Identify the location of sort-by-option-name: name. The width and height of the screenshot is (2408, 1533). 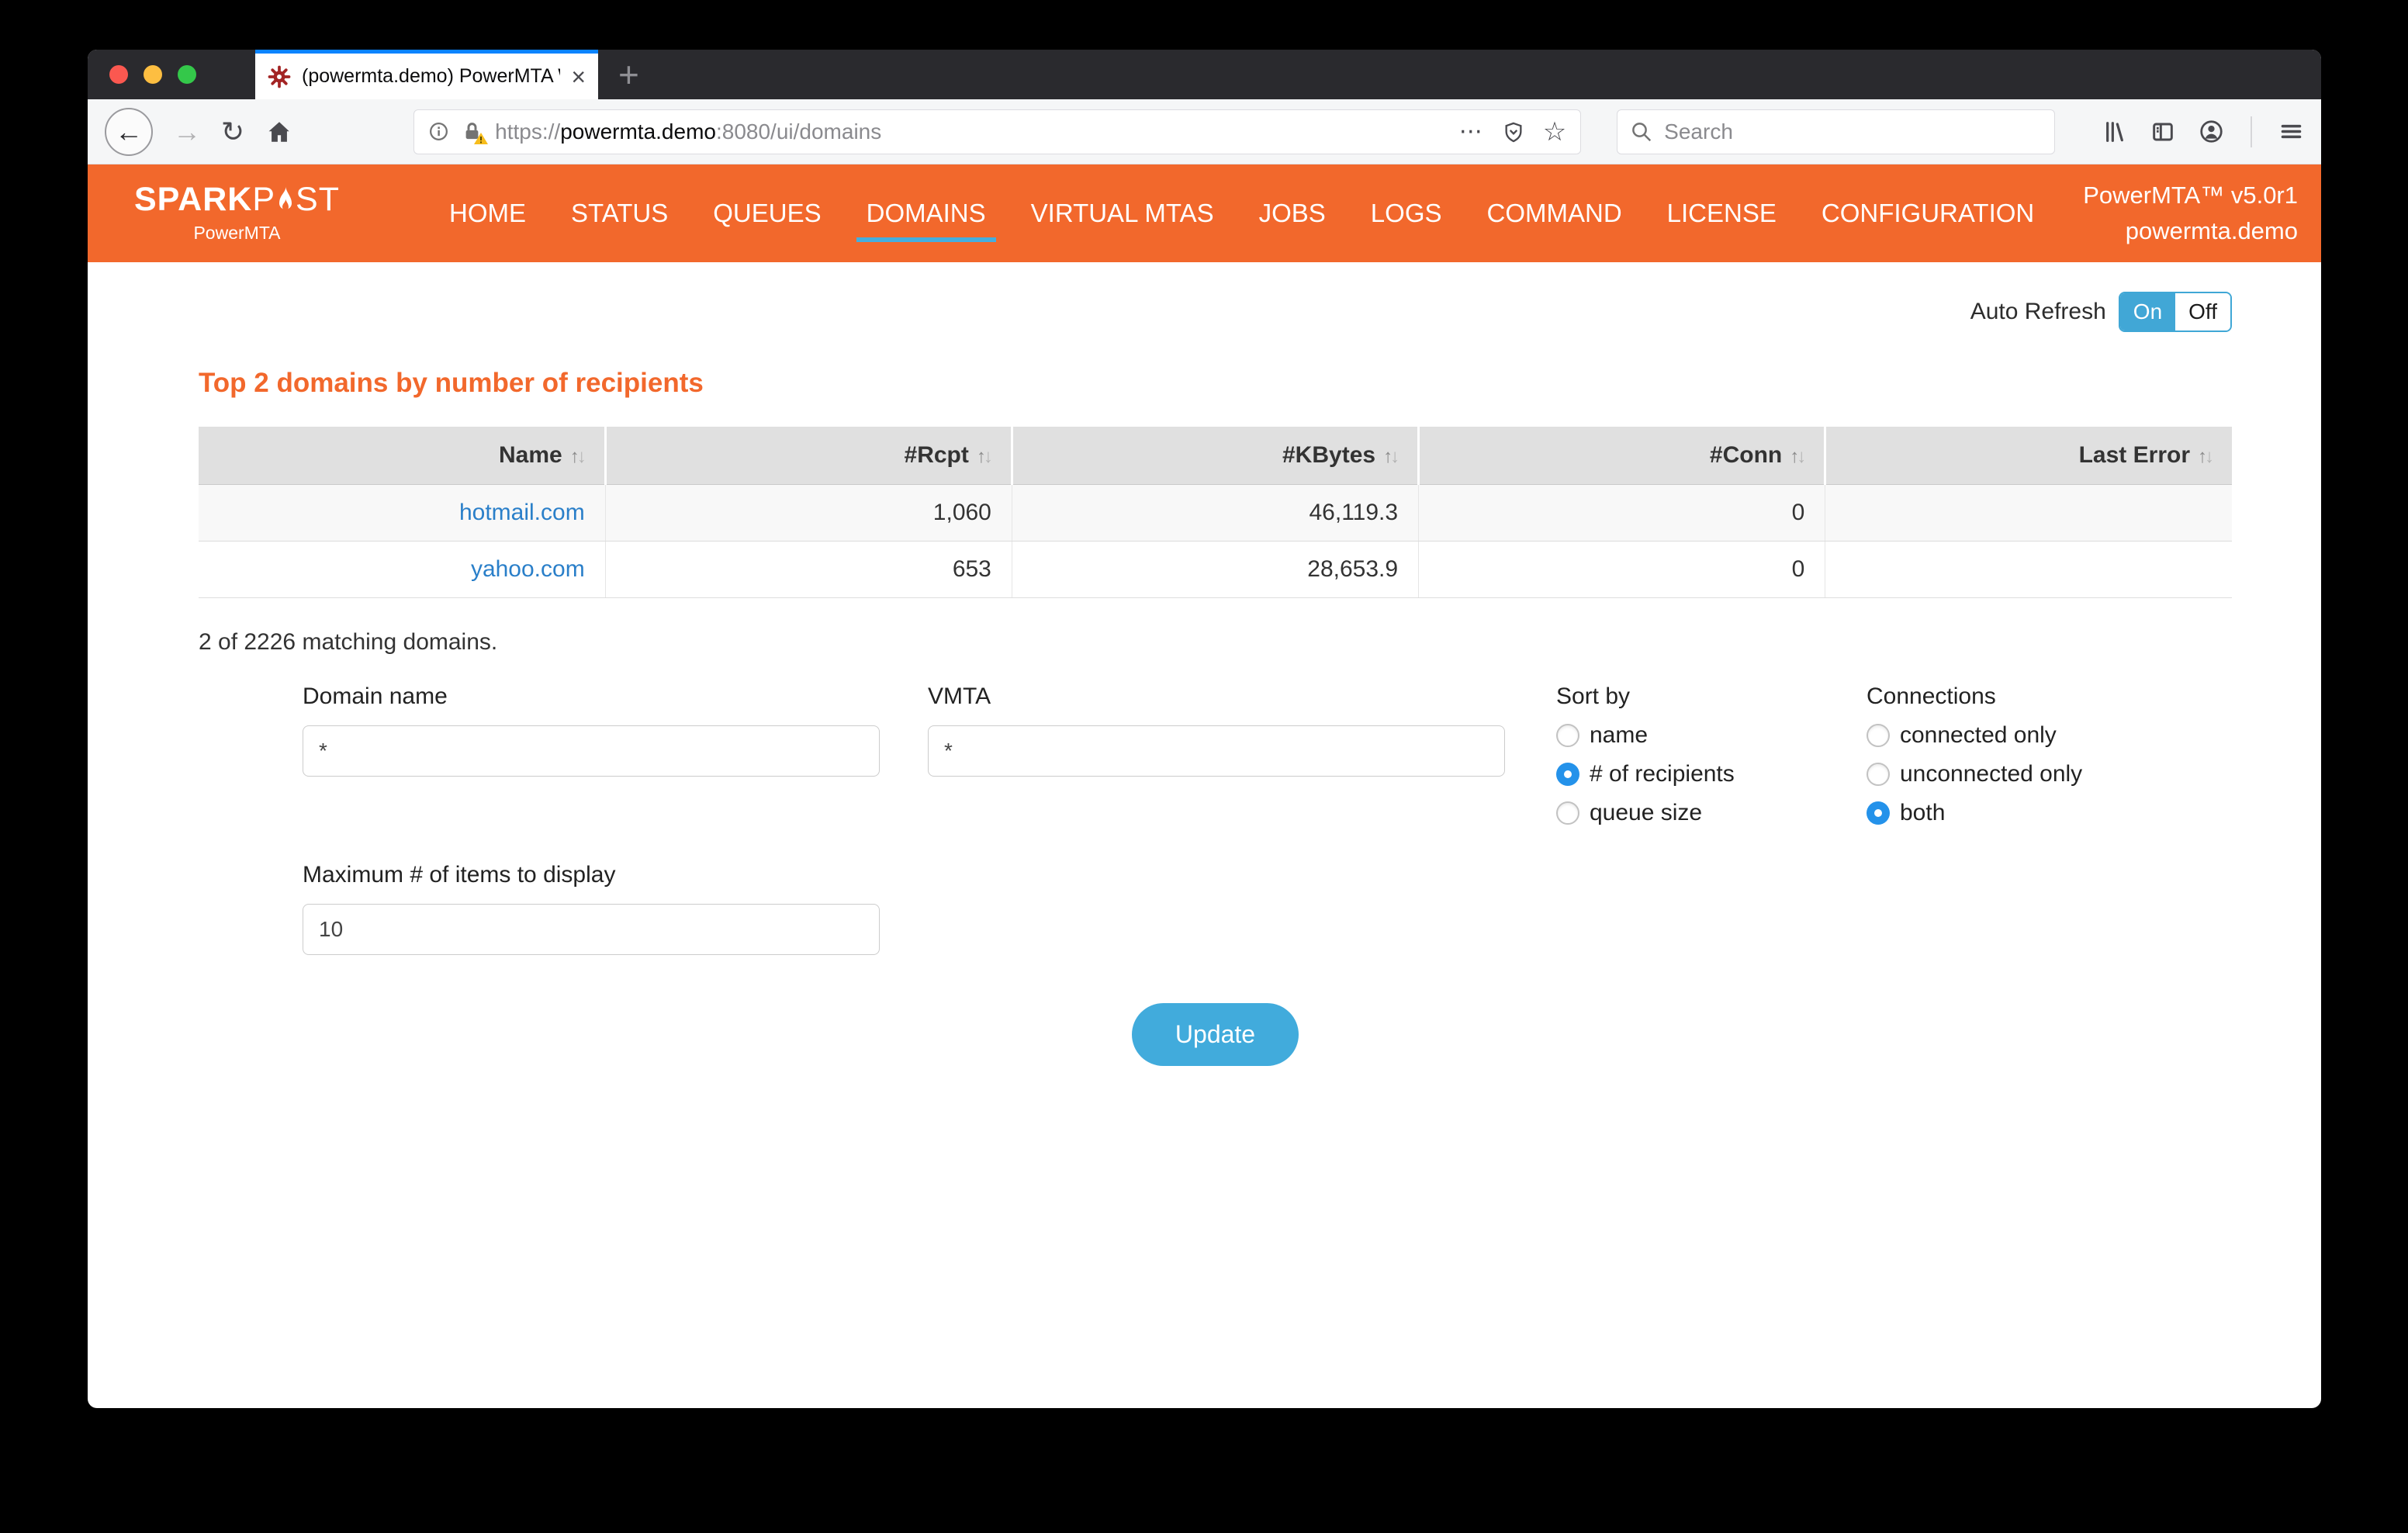
(1691, 735).